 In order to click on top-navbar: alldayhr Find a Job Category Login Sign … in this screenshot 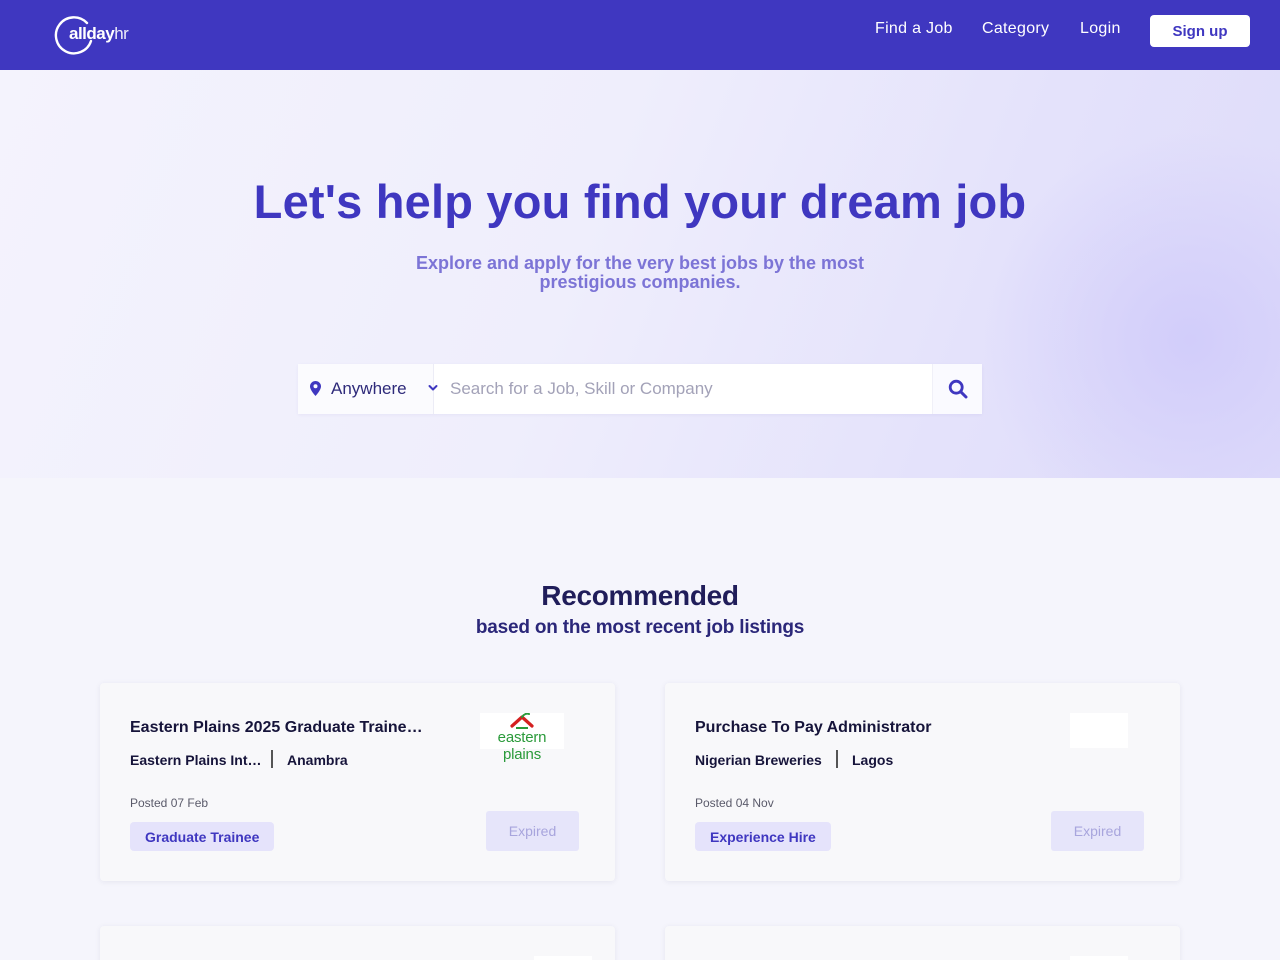, I will do `click(640, 35)`.